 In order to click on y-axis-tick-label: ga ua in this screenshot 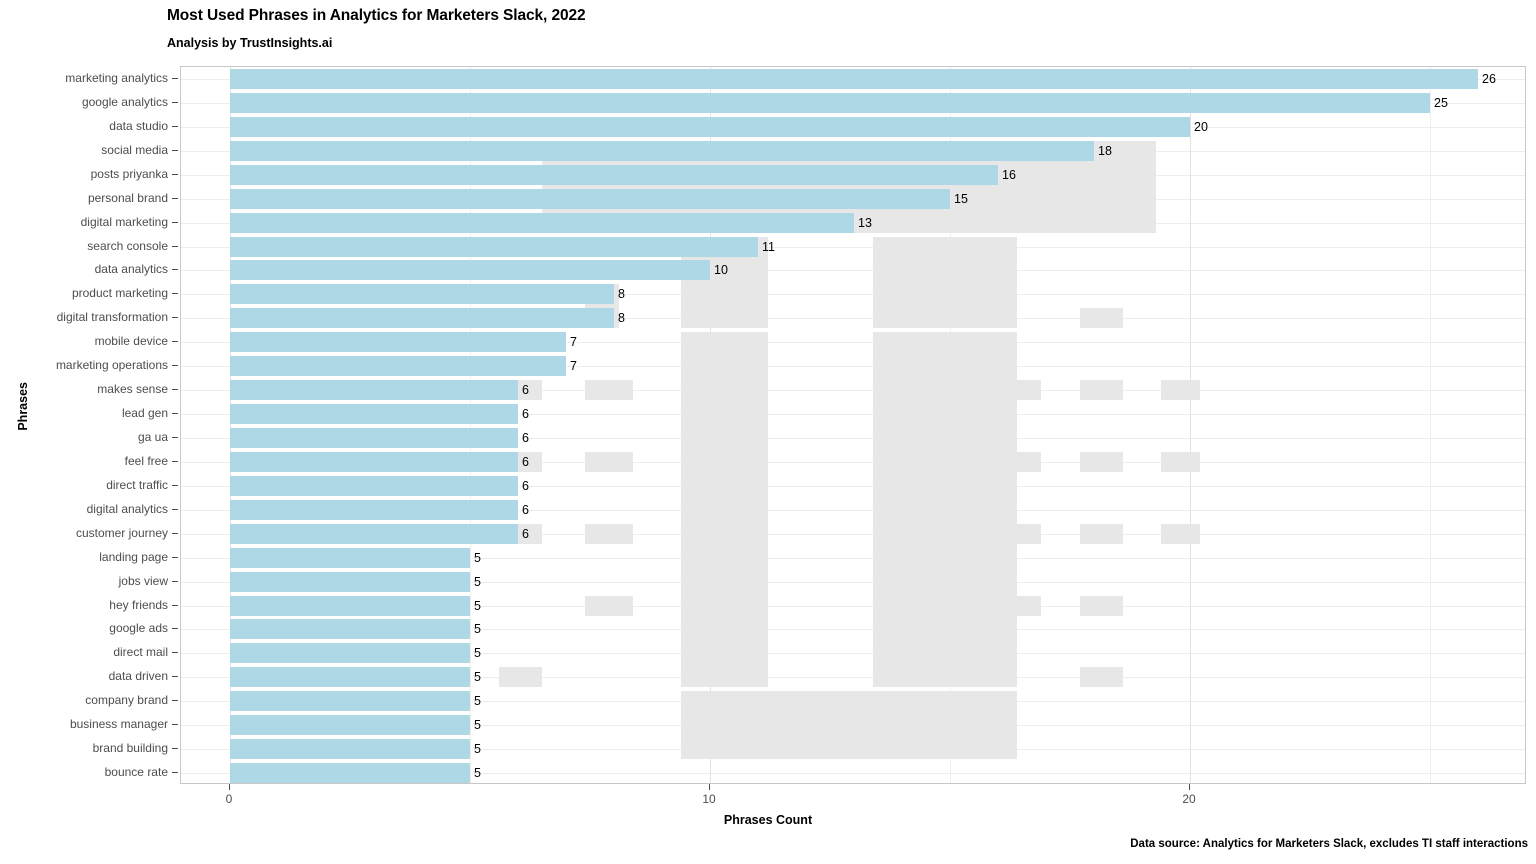, I will do `click(152, 436)`.